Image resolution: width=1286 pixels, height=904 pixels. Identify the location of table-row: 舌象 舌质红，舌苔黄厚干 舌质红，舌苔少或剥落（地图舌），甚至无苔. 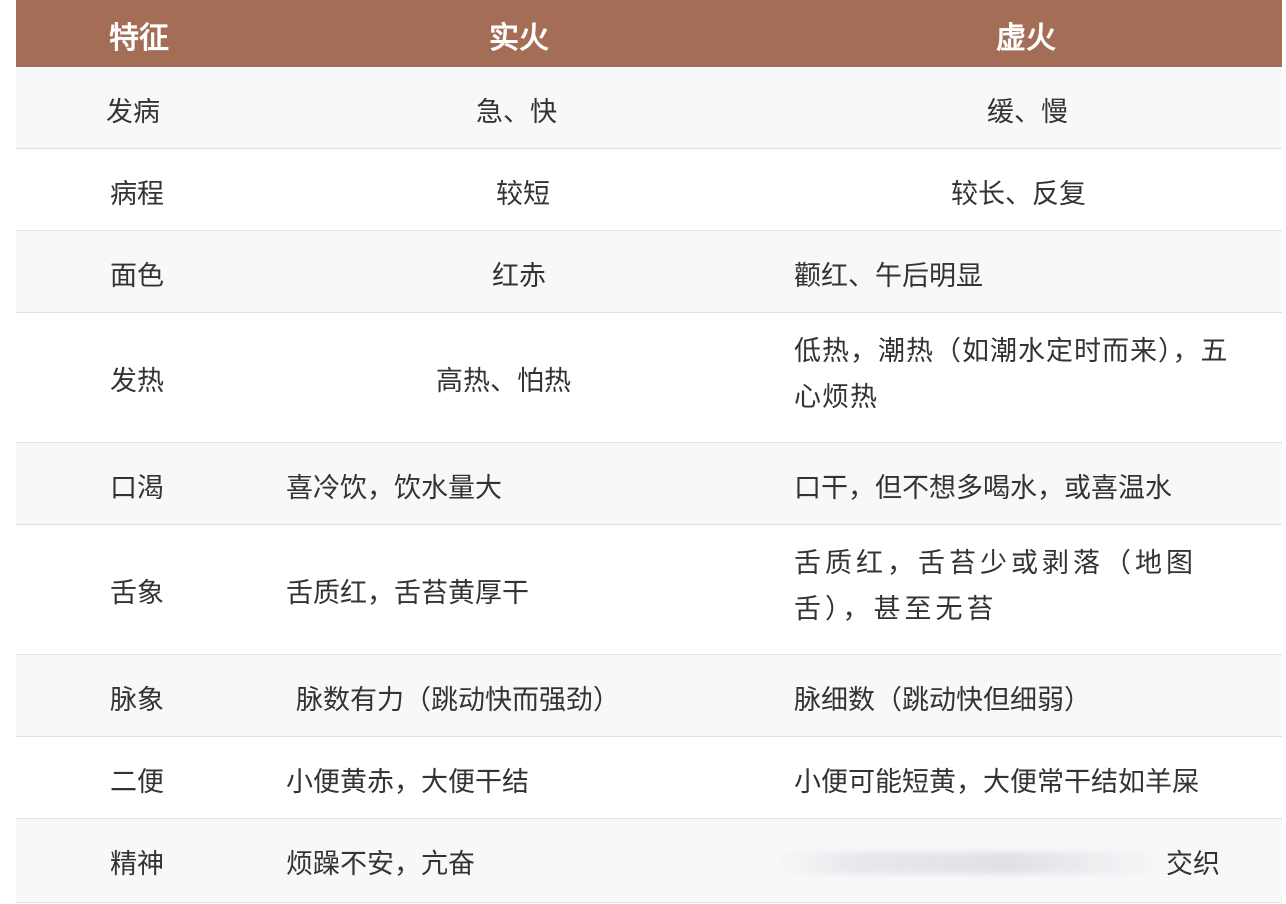
(649, 590).